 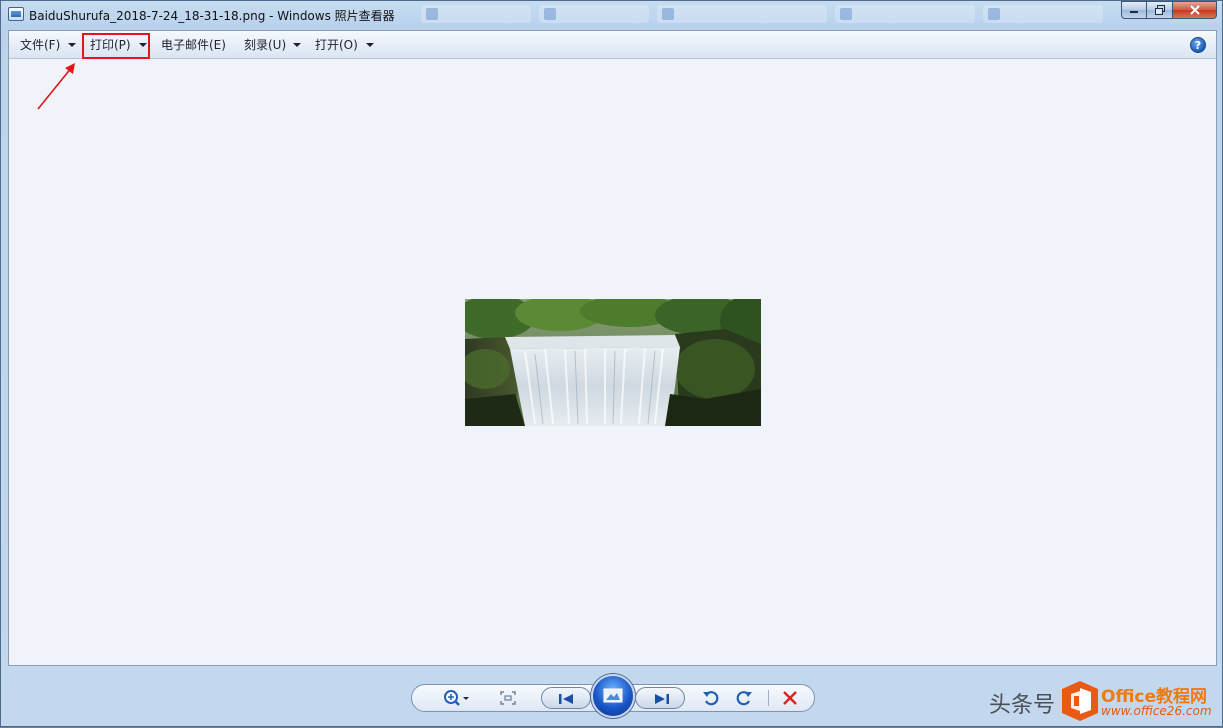 What do you see at coordinates (116, 46) in the screenshot?
I see `print-highlight-box` at bounding box center [116, 46].